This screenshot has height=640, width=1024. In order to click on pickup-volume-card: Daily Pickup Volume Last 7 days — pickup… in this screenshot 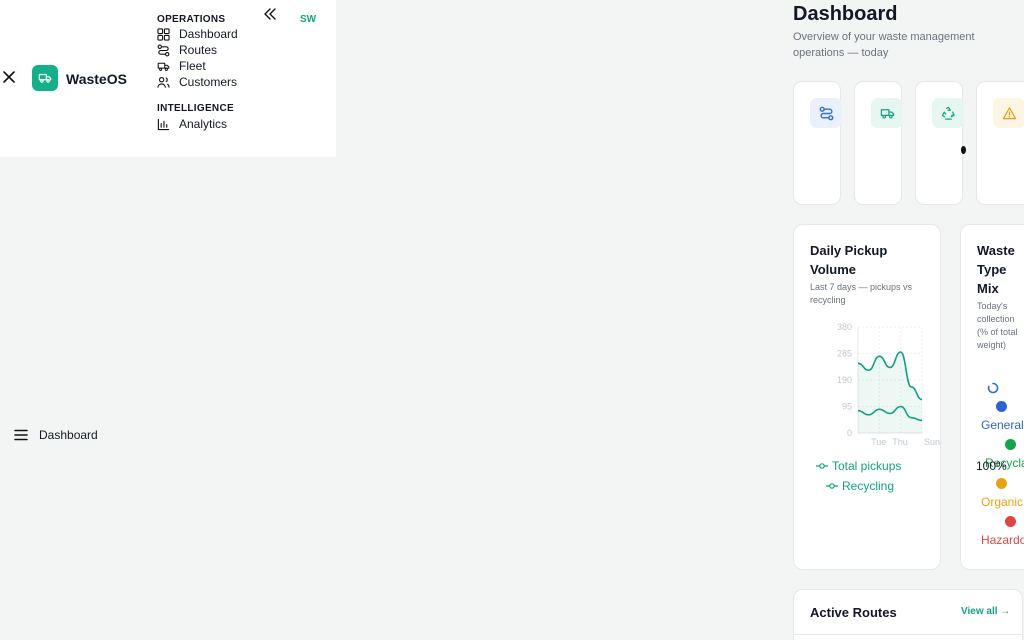, I will do `click(867, 397)`.